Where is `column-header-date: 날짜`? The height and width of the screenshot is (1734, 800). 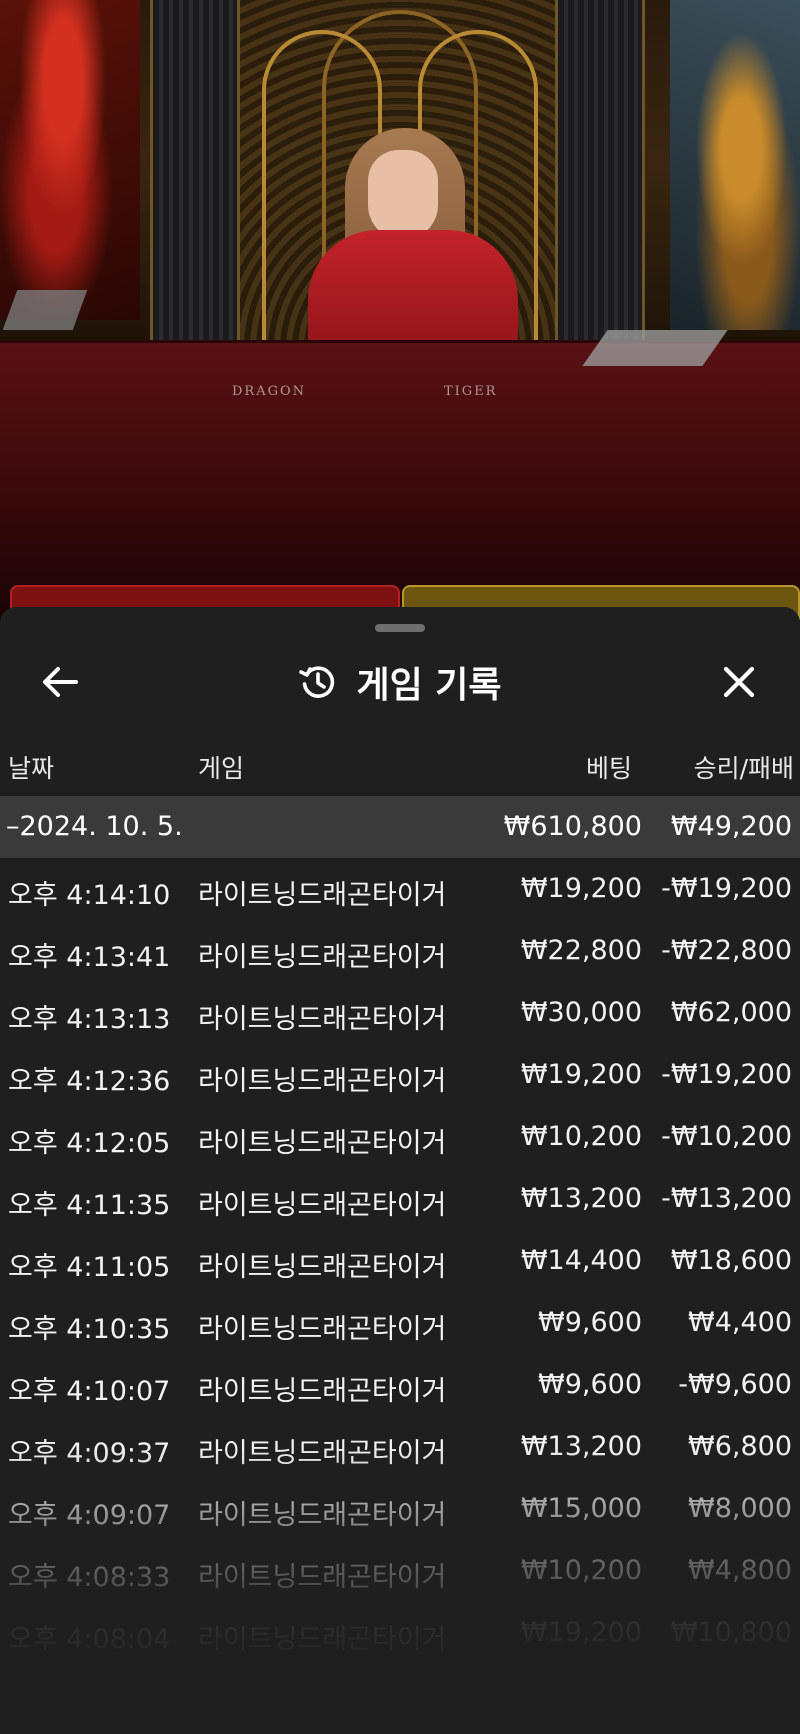
column-header-date: 날짜 is located at coordinates (31, 768).